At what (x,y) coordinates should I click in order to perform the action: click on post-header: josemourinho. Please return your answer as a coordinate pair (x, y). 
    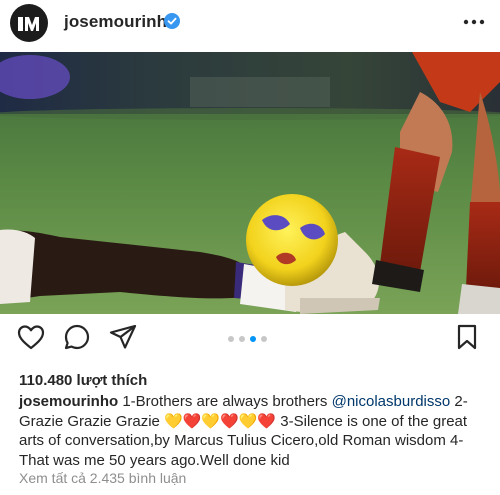
    Looking at the image, I should click on (250, 26).